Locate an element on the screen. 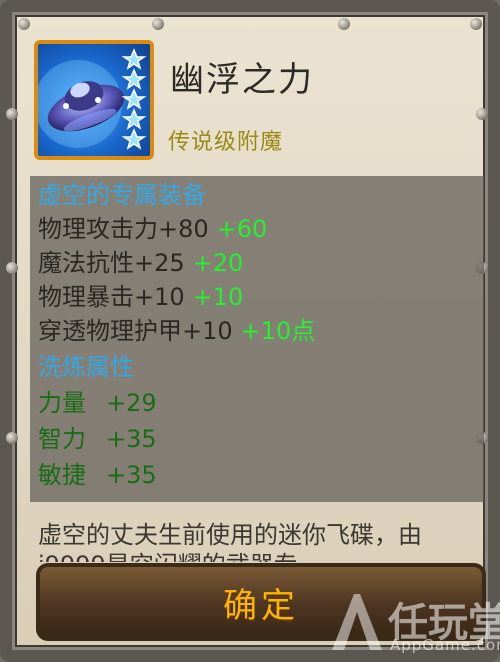 This screenshot has width=500, height=662. stat-line: 穿透物理护甲+10 +10点 is located at coordinates (176, 331).